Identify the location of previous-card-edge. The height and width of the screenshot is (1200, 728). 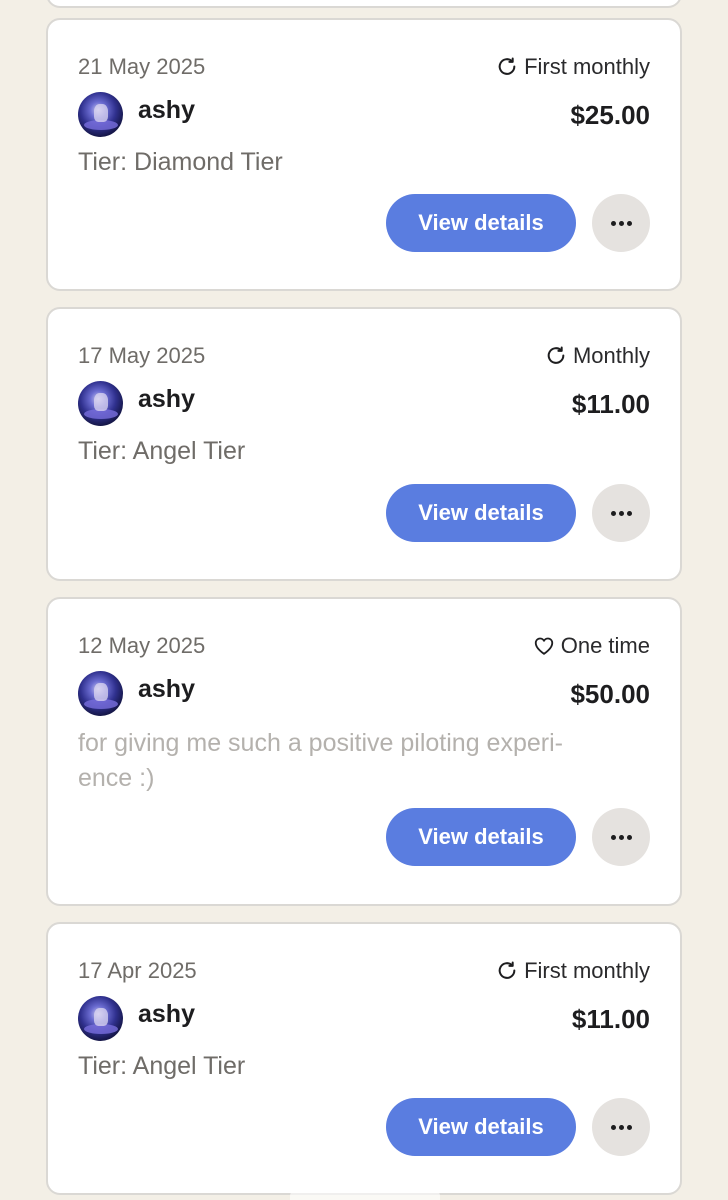
(364, 4).